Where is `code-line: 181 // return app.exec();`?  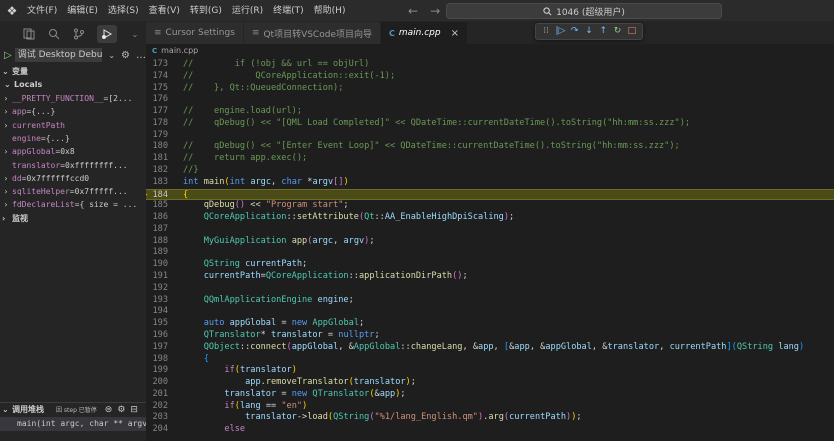 code-line: 181 // return app.exec(); is located at coordinates (490, 158).